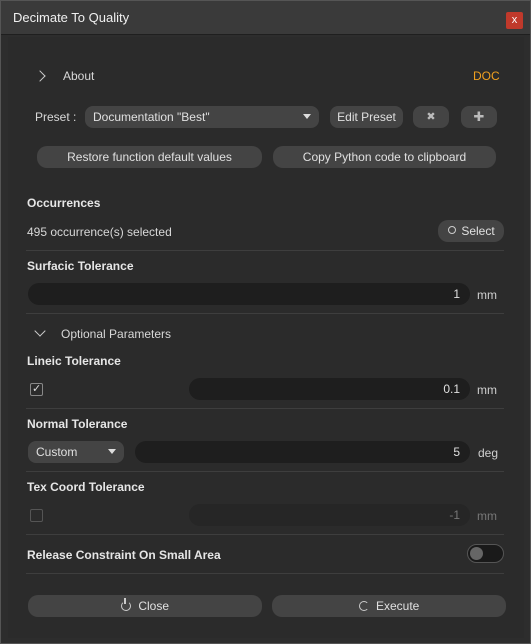 The height and width of the screenshot is (644, 531). Describe the element at coordinates (40, 76) in the screenshot. I see `chevron-right-icon` at that location.